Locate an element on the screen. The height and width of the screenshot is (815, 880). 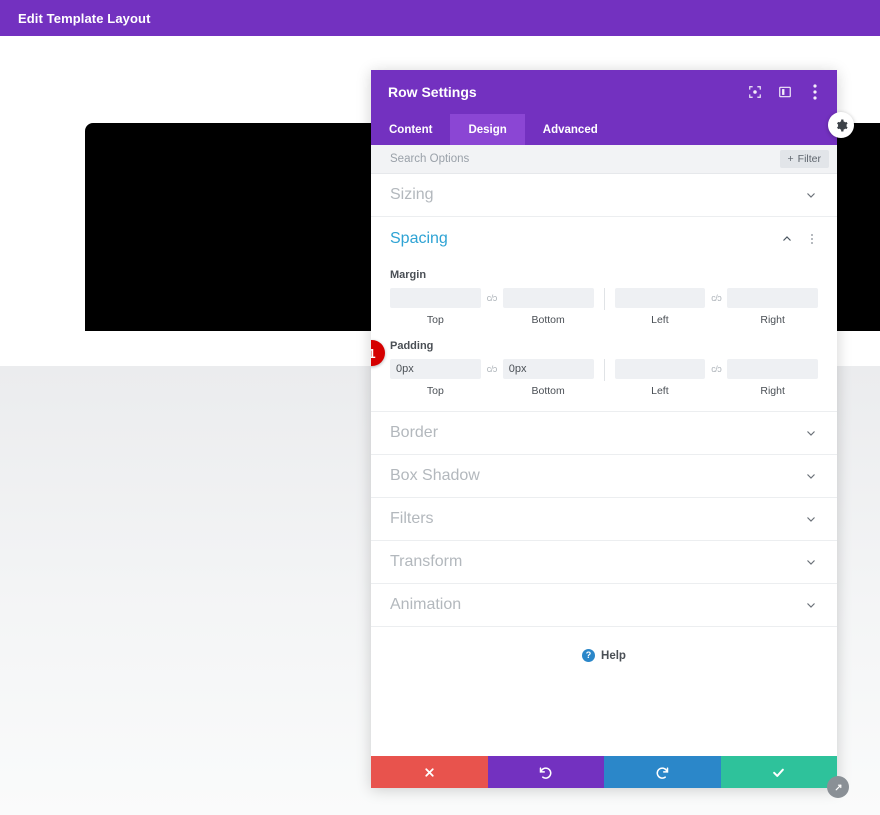
spacing-more-options-icon is located at coordinates (812, 239).